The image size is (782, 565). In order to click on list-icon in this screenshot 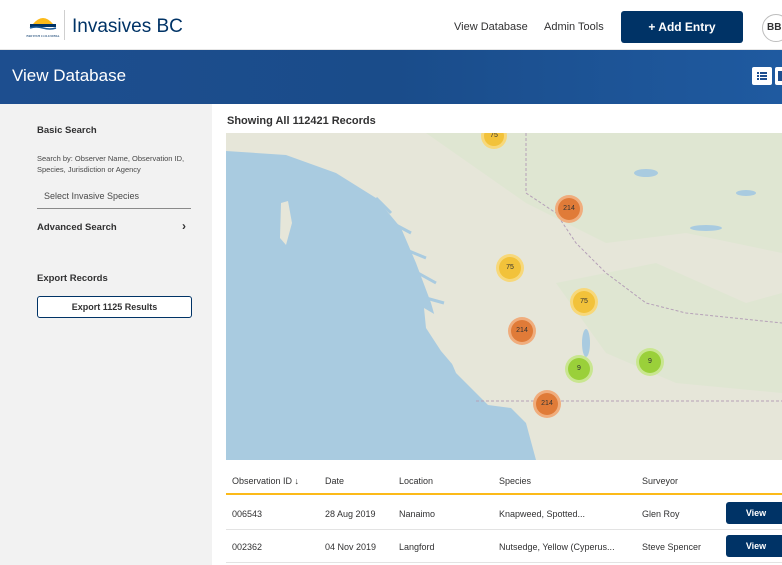, I will do `click(762, 76)`.